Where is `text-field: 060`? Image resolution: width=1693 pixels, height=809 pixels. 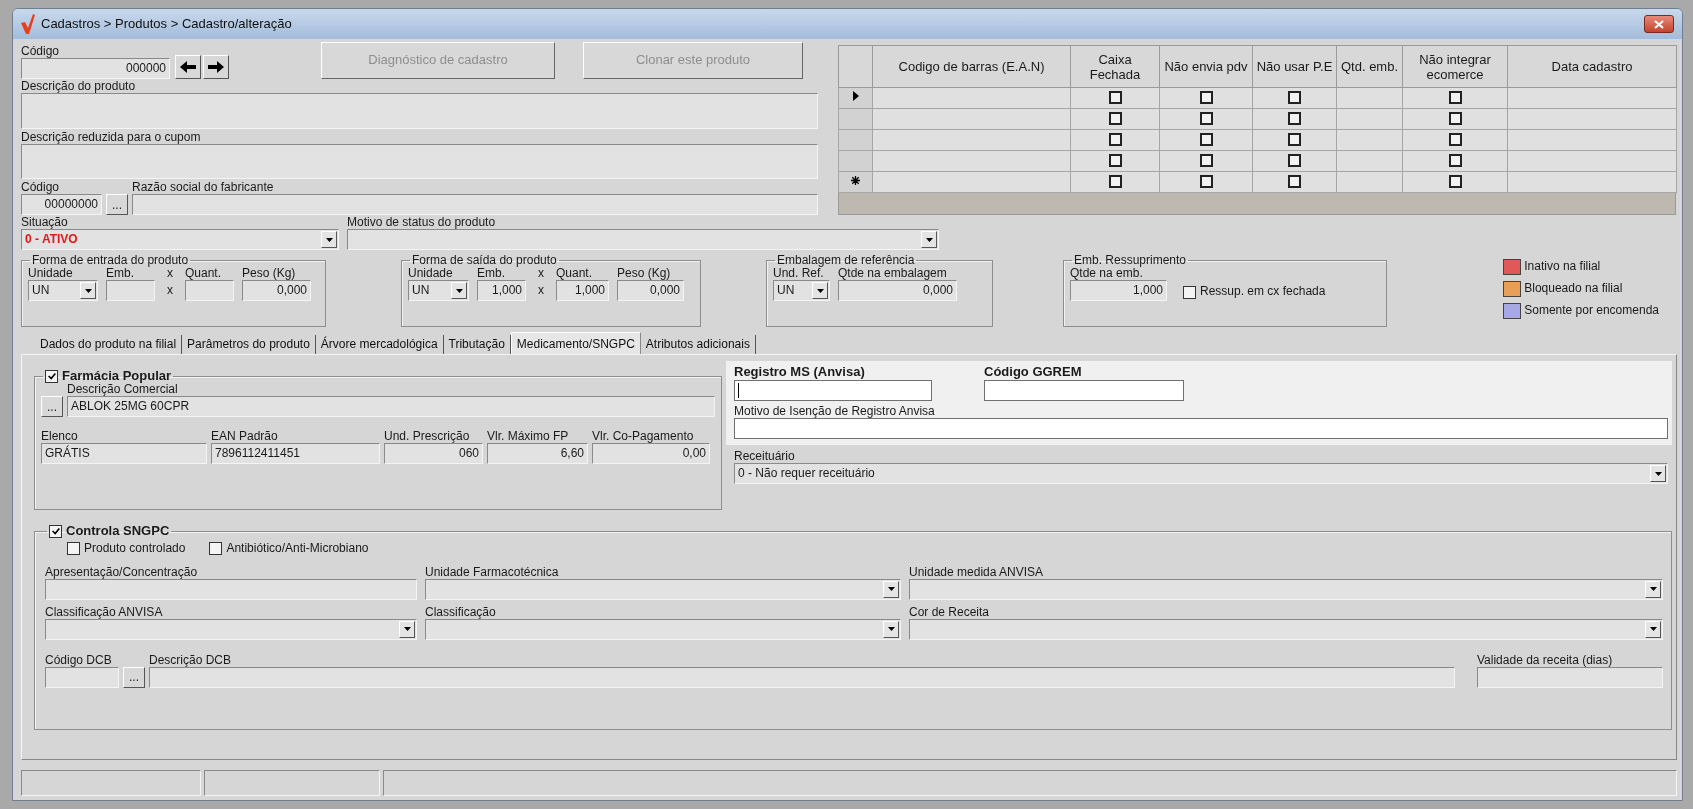
text-field: 060 is located at coordinates (433, 453).